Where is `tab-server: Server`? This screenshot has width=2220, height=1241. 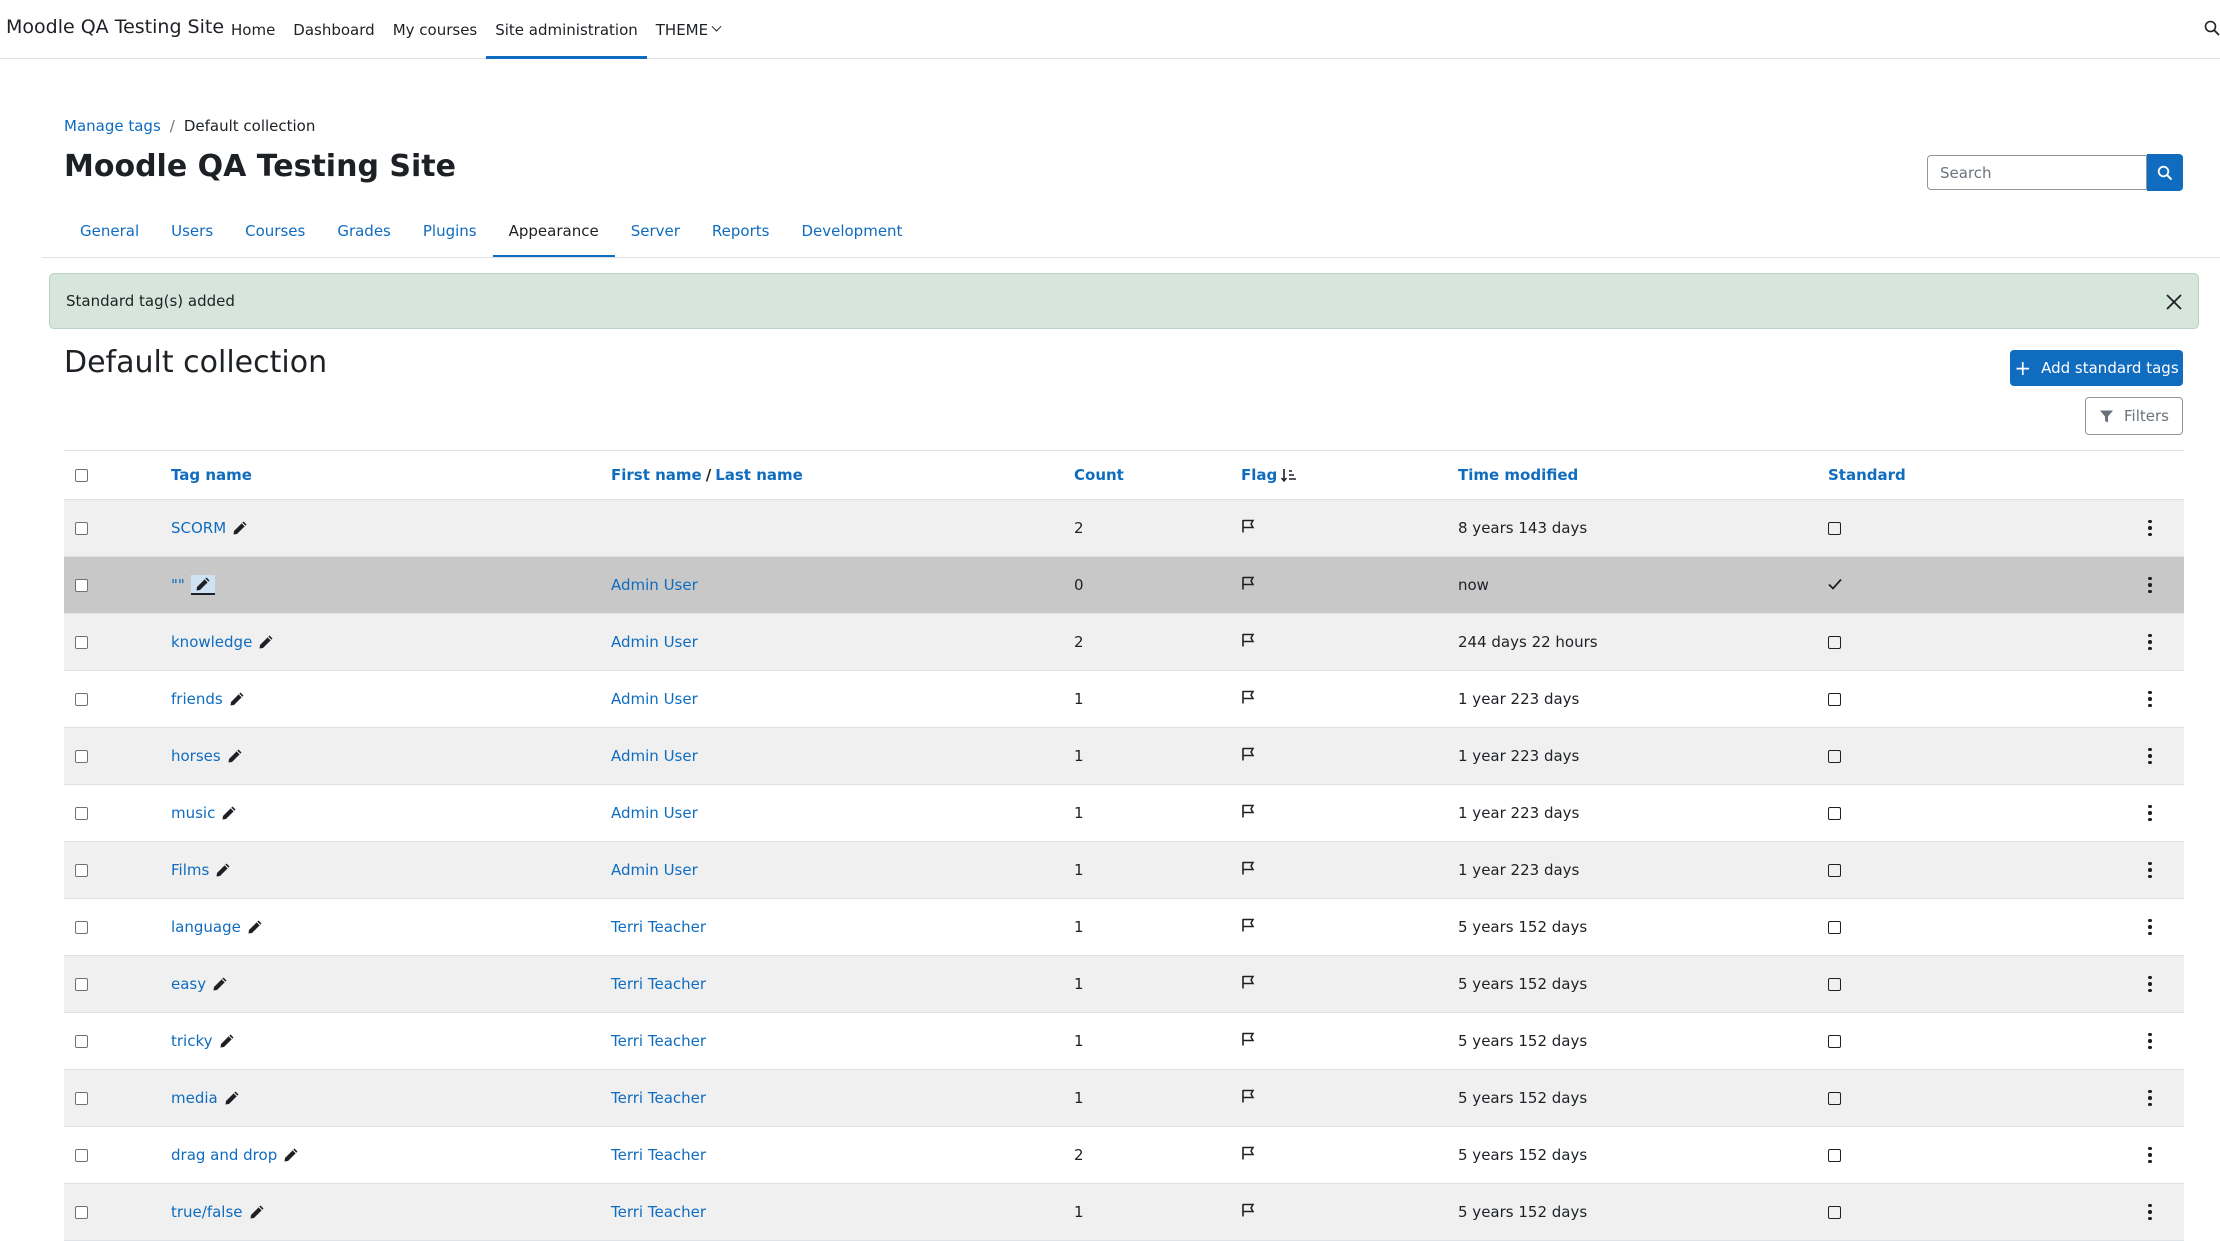 tab-server: Server is located at coordinates (655, 231).